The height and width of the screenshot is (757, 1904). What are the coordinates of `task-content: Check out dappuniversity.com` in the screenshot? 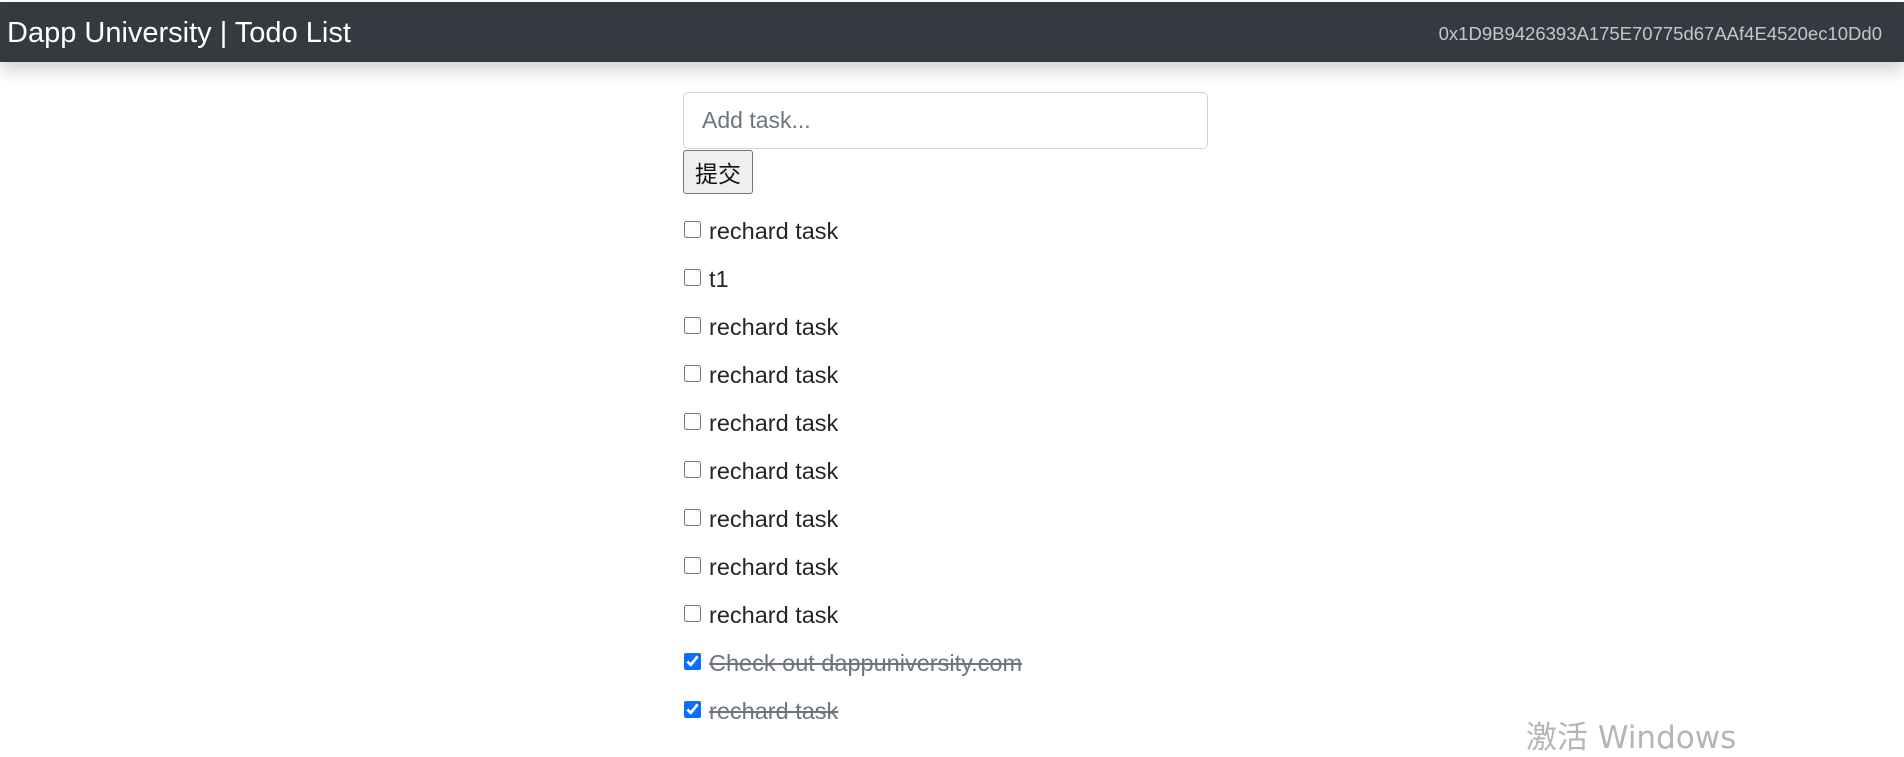 It's located at (866, 662).